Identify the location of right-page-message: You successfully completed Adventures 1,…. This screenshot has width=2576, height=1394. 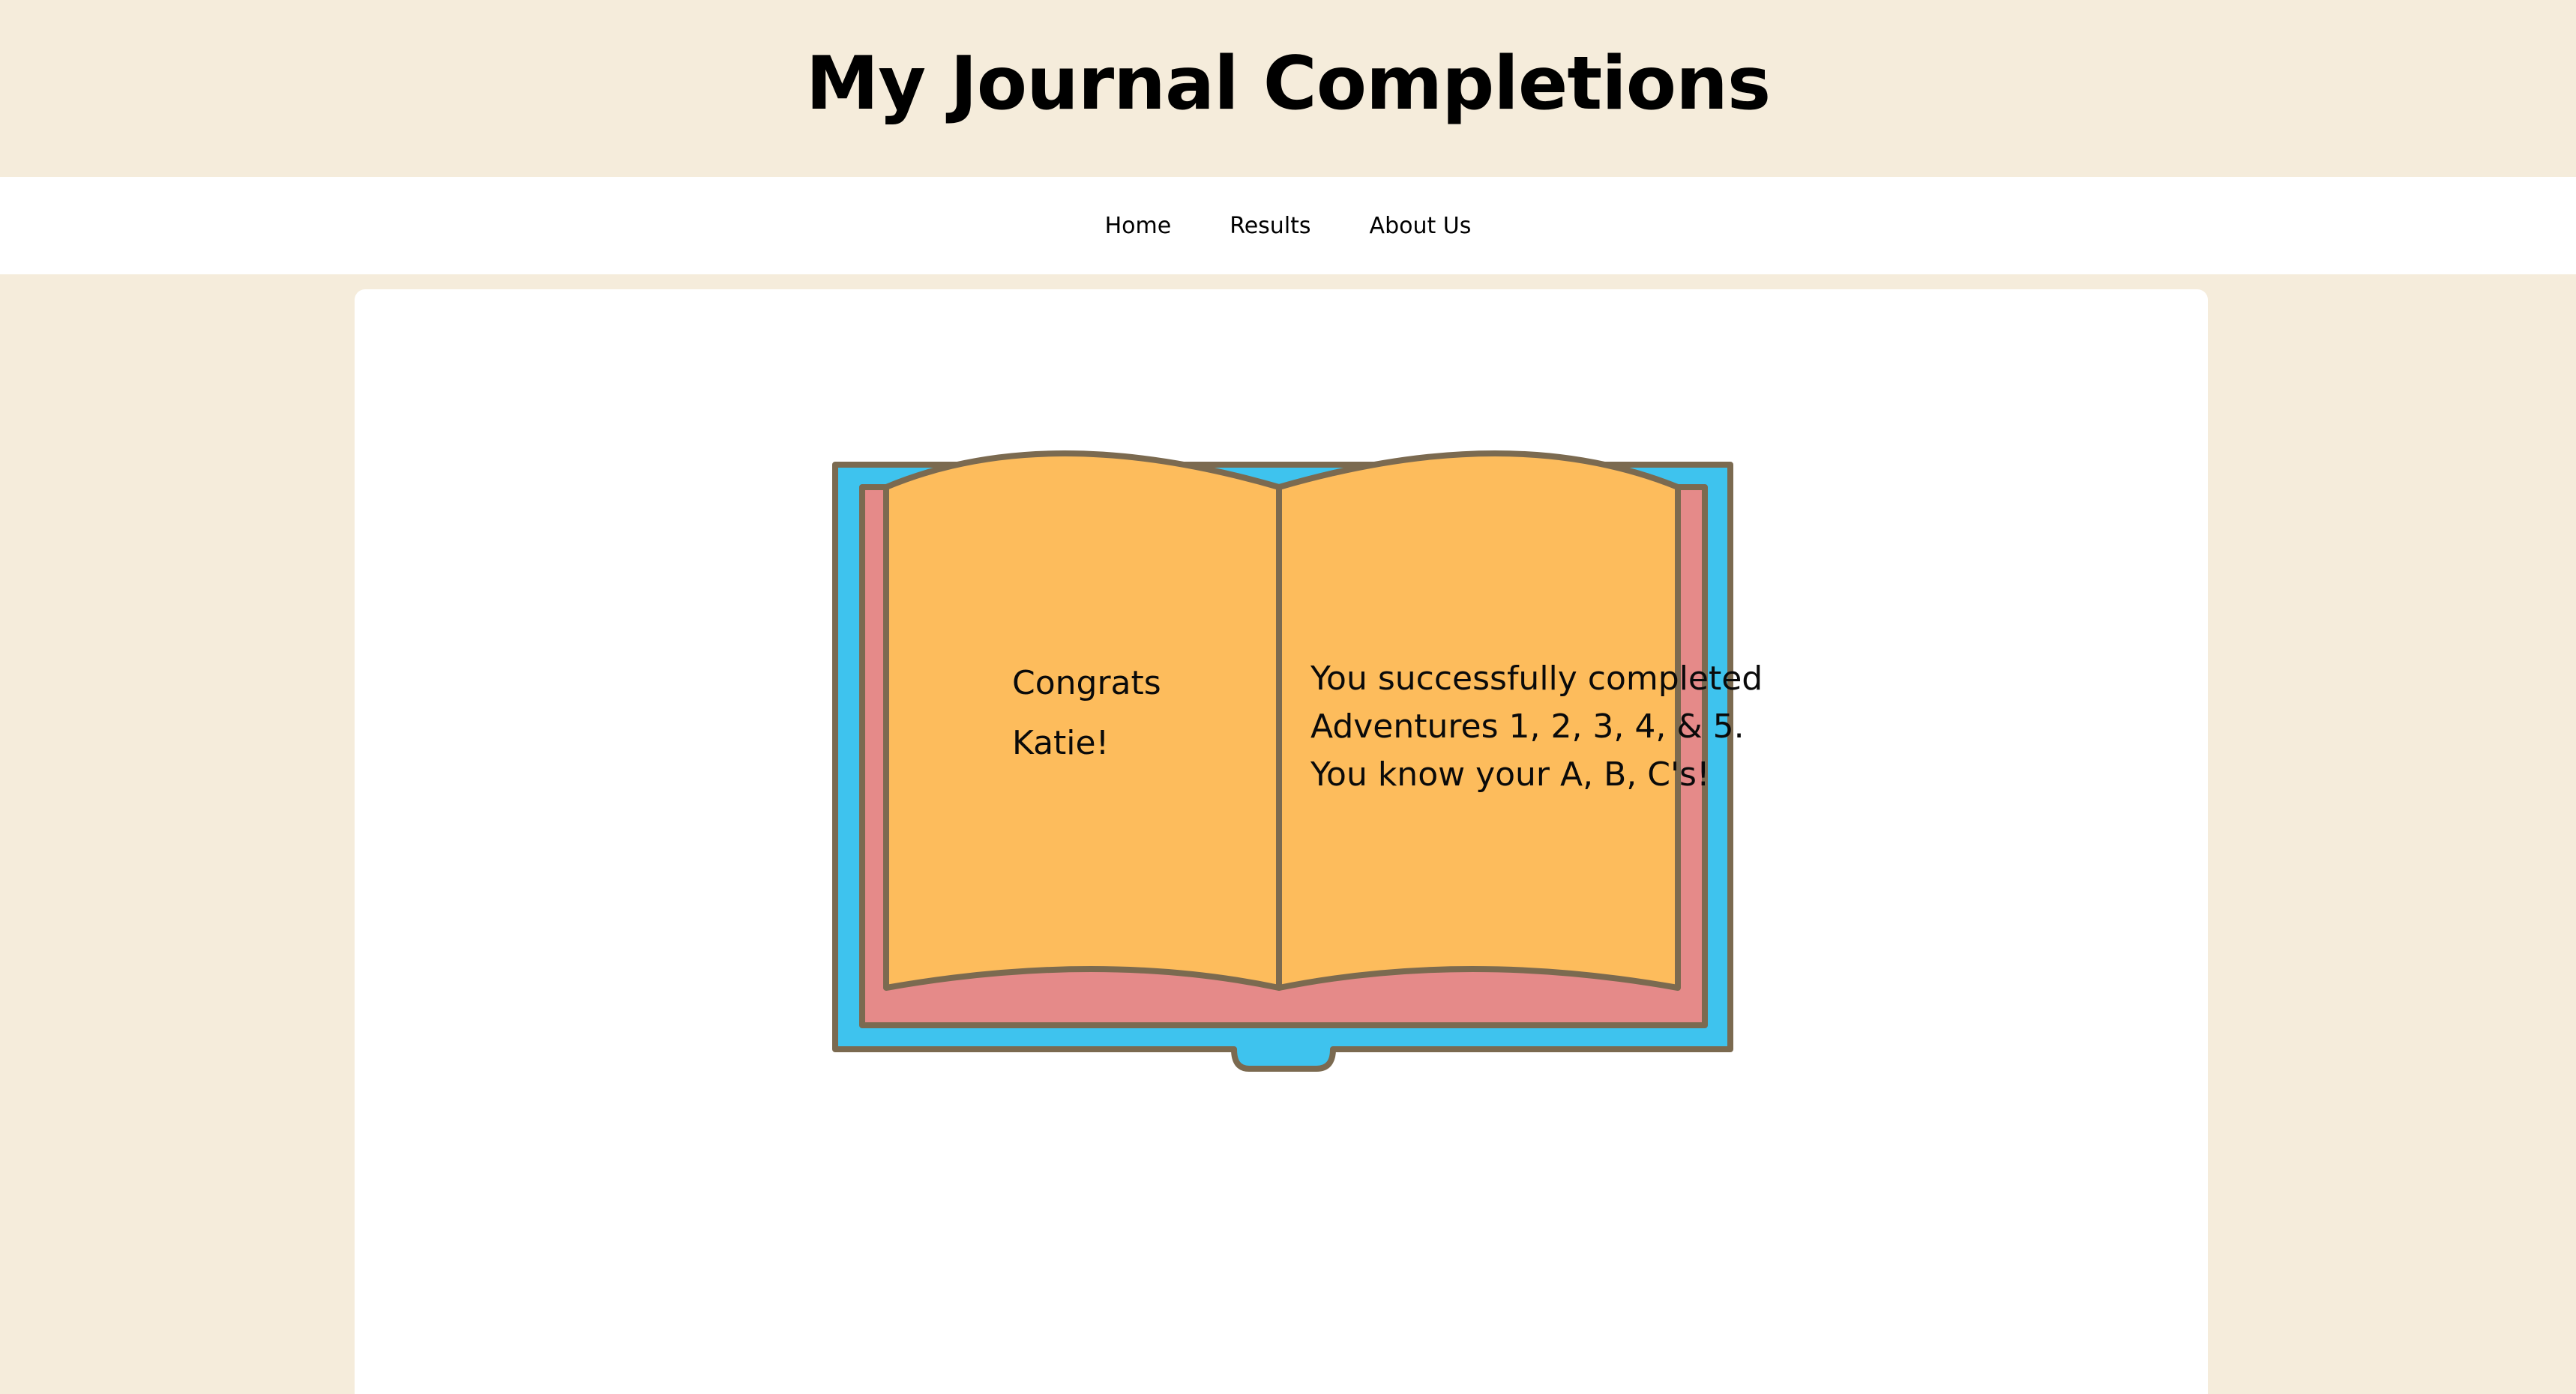
(1536, 727).